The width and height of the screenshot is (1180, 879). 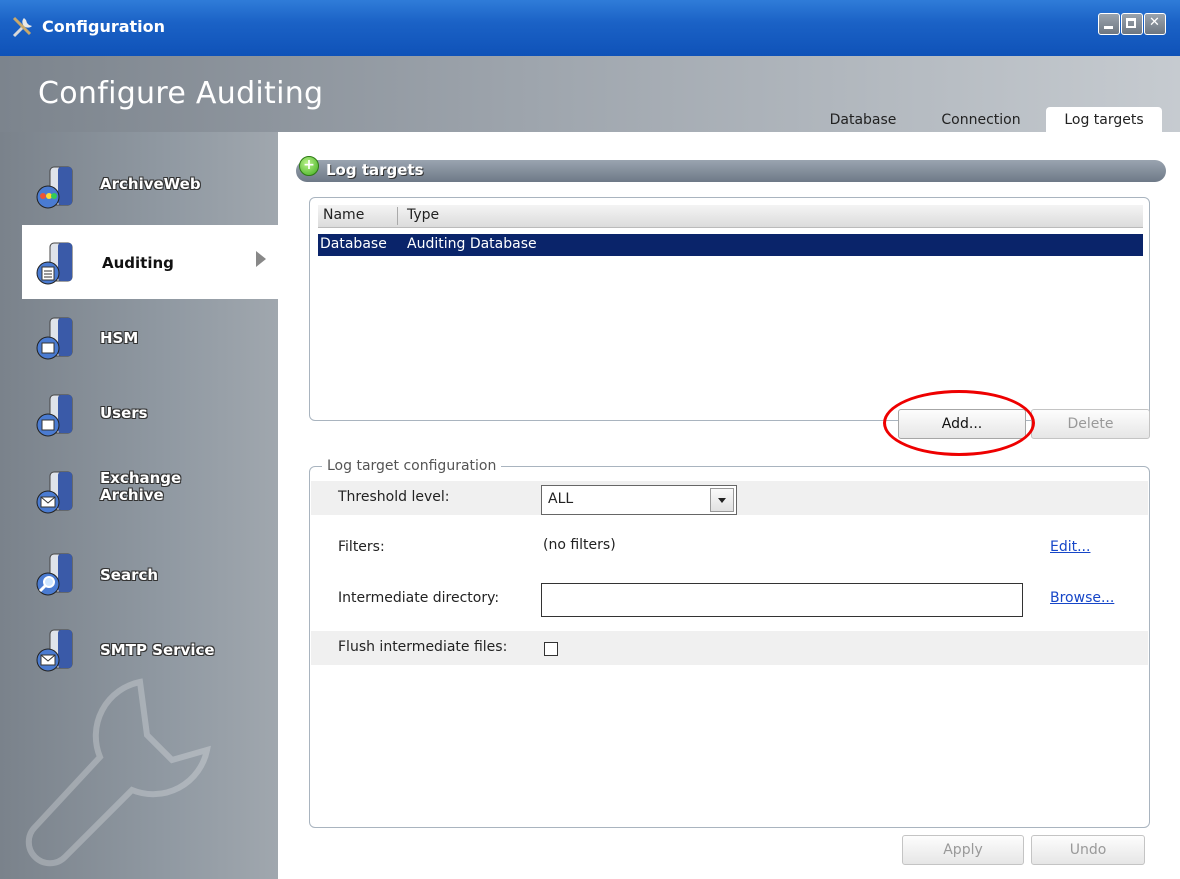 What do you see at coordinates (138, 263) in the screenshot?
I see `sidebar-item-label: Auditing` at bounding box center [138, 263].